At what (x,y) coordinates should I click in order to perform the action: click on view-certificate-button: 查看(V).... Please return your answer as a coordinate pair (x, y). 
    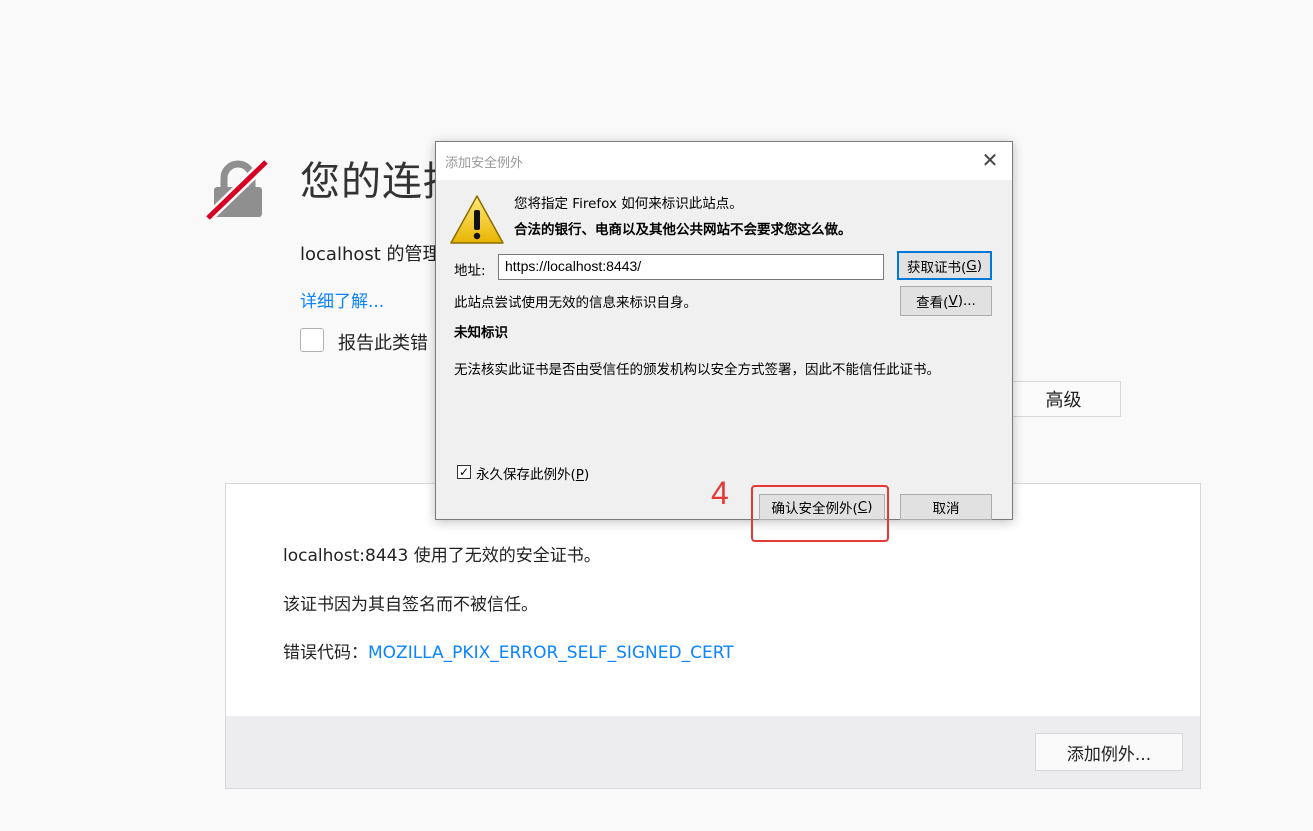
    Looking at the image, I should click on (946, 301).